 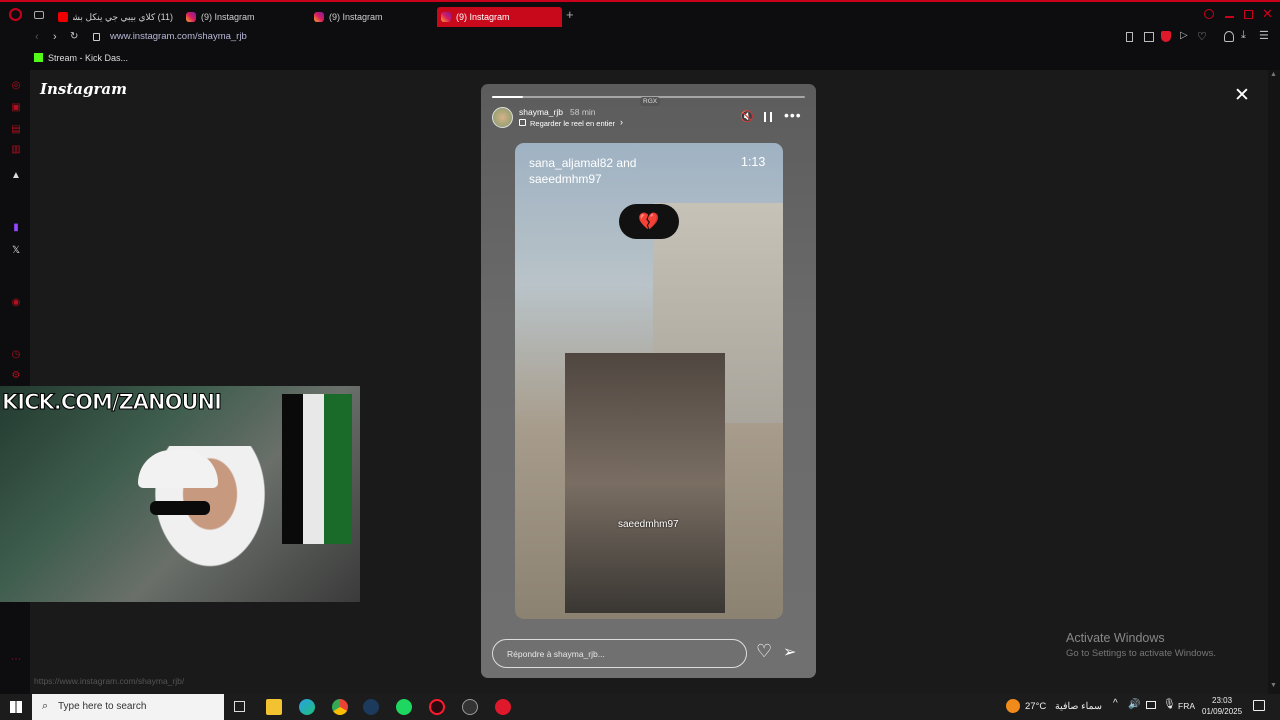 I want to click on tab-instagram-1: (9) Instagram, so click(x=242, y=17).